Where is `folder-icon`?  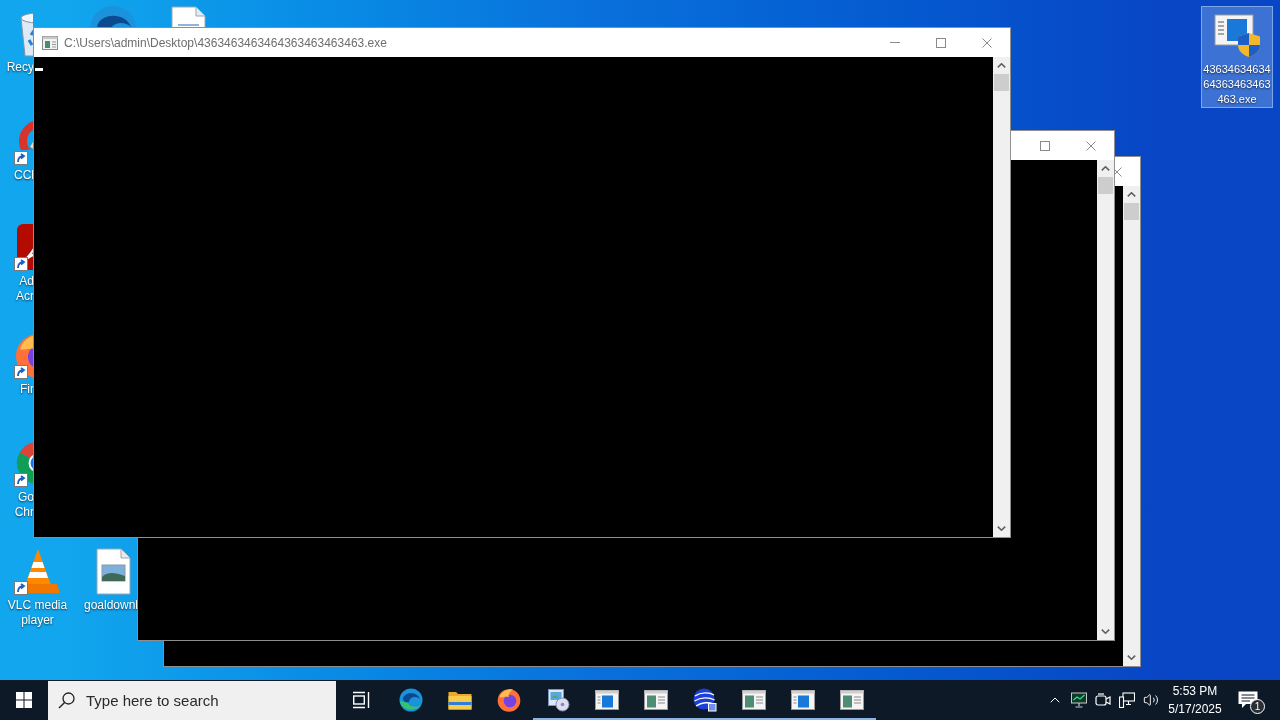 folder-icon is located at coordinates (459, 700).